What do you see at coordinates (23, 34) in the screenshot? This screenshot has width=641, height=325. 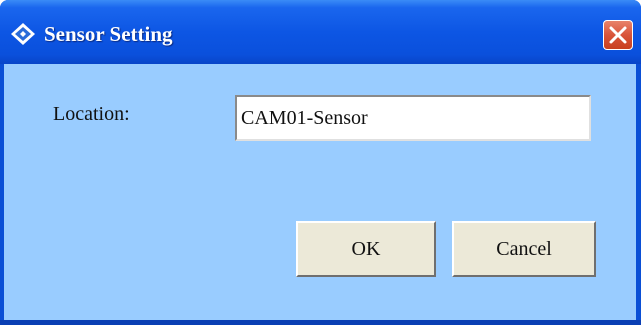 I see `diamond-app-icon` at bounding box center [23, 34].